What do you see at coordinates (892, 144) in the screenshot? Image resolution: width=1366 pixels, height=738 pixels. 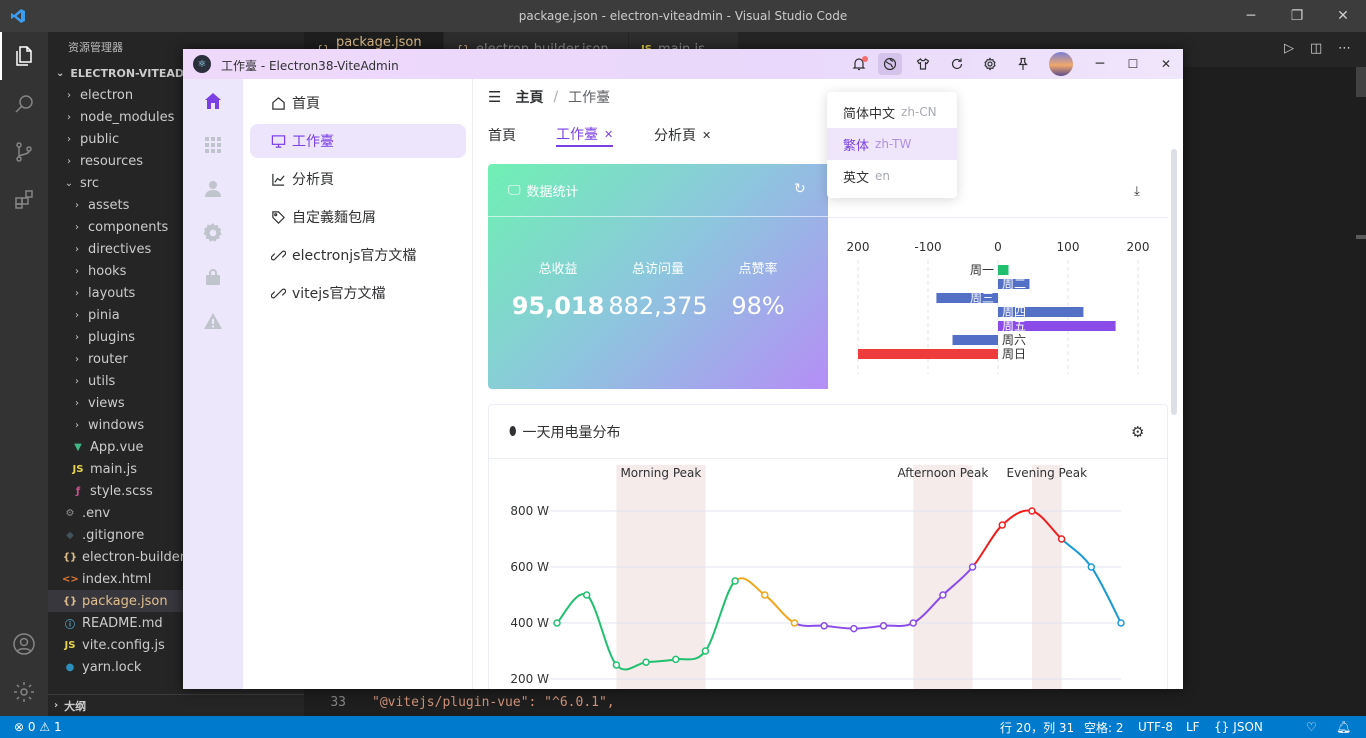 I see `lang-option-zh-tw: 繁体zh-TW` at bounding box center [892, 144].